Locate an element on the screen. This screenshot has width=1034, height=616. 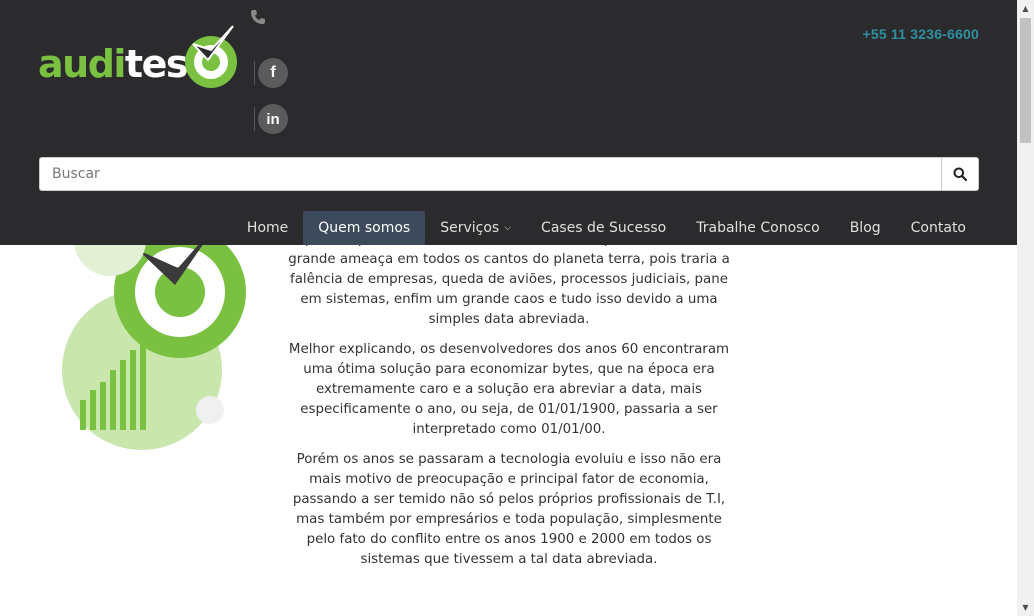
scroll-down-arrow-icon: ▼ is located at coordinates (1025, 607).